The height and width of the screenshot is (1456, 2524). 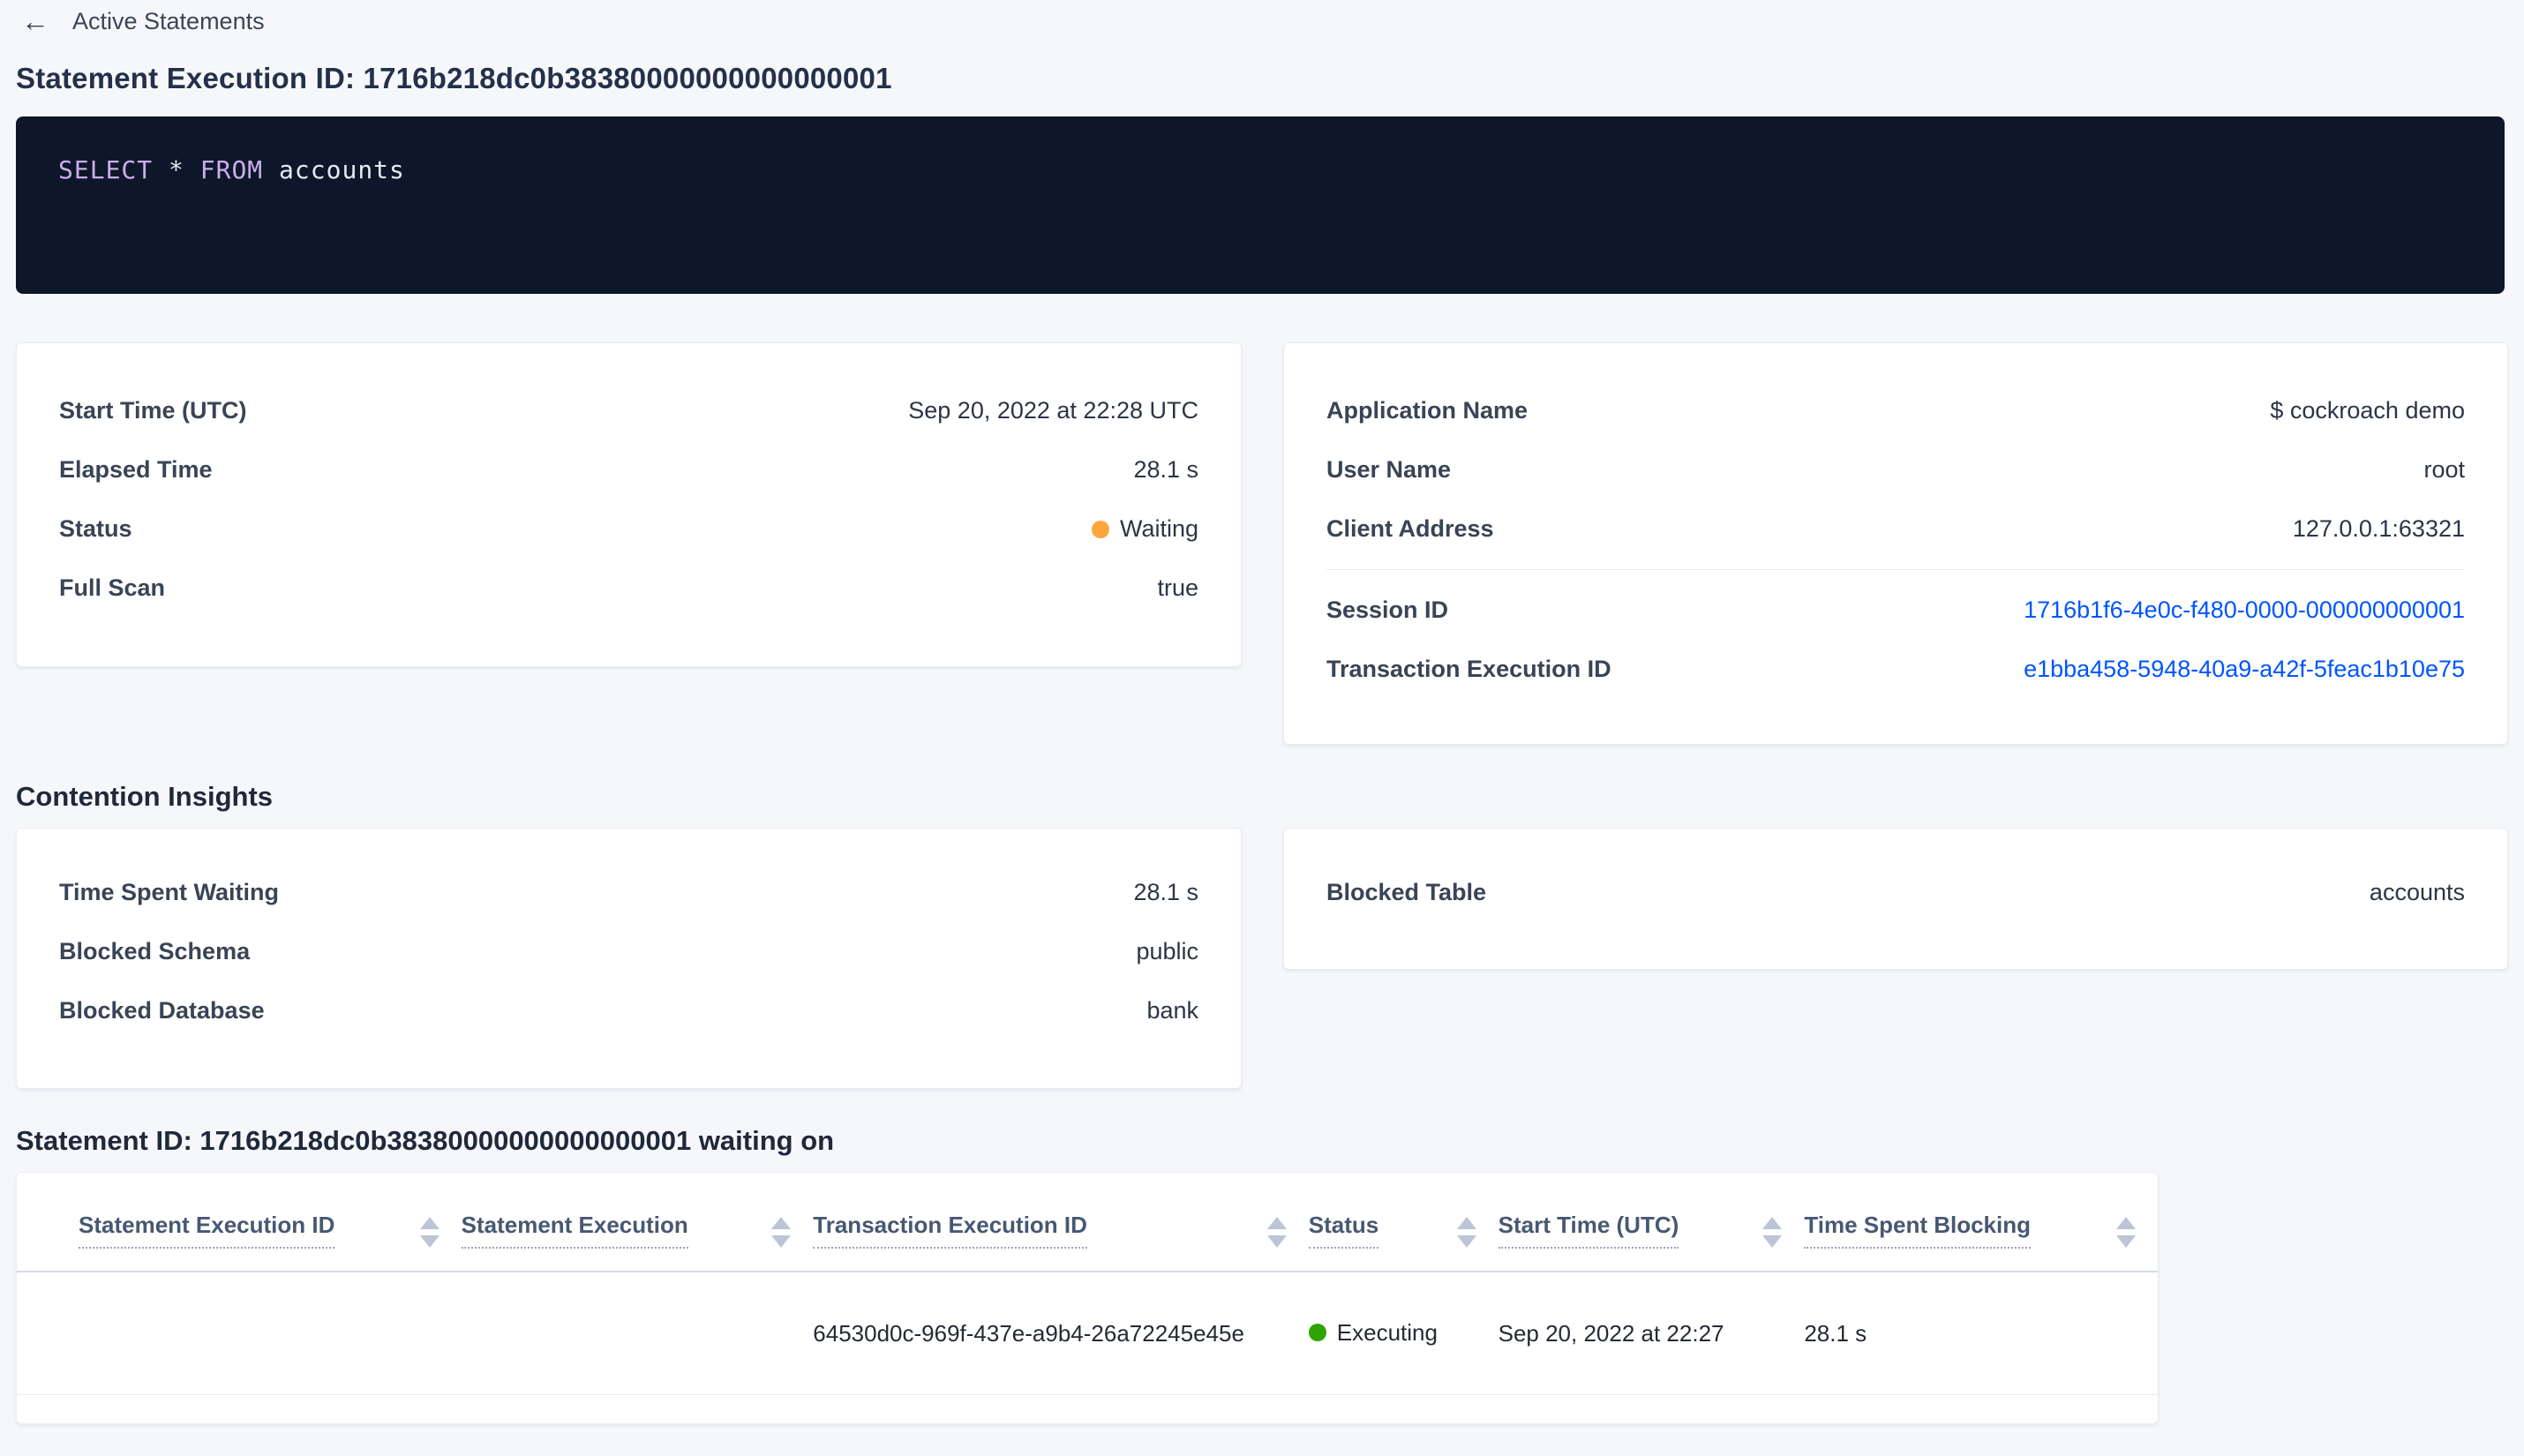 I want to click on cell-start-time: Sep 20, 2022 at 22:27, so click(x=1611, y=1333).